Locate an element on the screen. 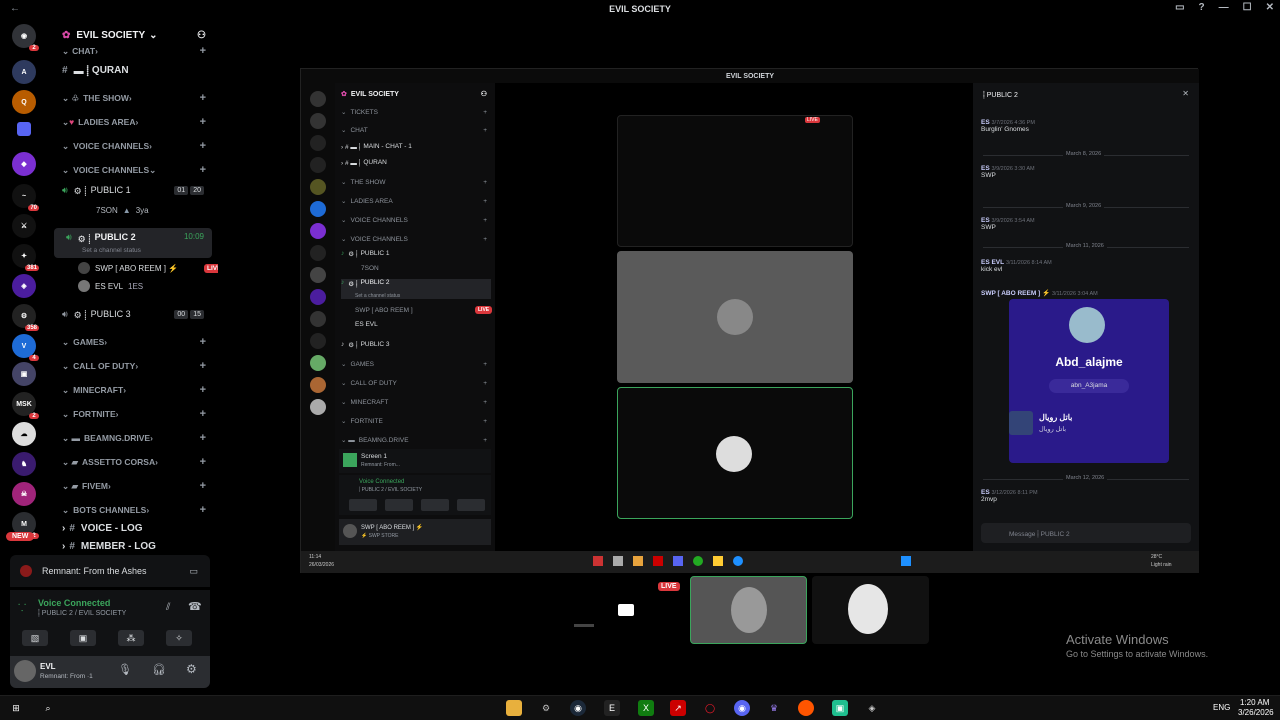  user-panel: EVL Remnant: From ·1 🎙︎ 🎧︎ ⚙ is located at coordinates (110, 672).